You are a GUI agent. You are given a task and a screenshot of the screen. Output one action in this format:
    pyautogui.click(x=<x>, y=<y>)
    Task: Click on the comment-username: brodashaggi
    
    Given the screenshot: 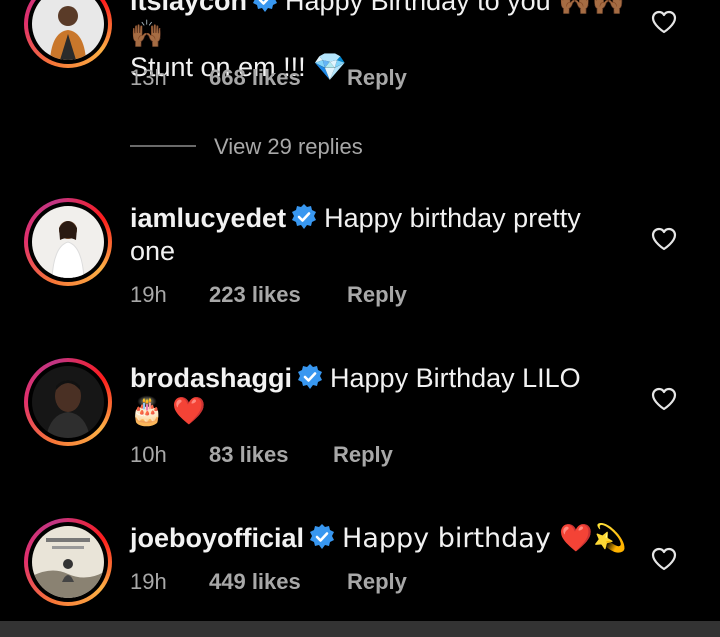 What is the action you would take?
    pyautogui.click(x=211, y=378)
    